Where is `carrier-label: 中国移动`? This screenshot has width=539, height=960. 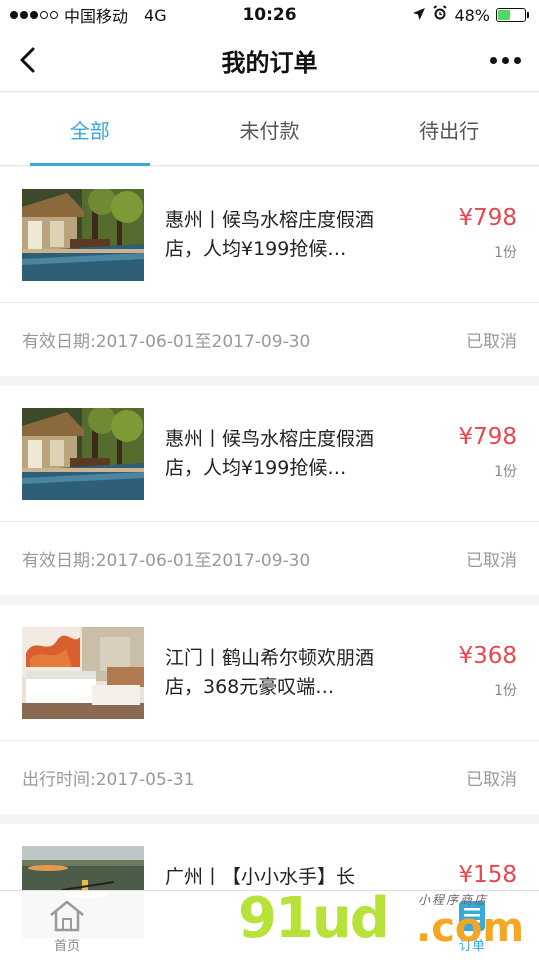 carrier-label: 中国移动 is located at coordinates (96, 16).